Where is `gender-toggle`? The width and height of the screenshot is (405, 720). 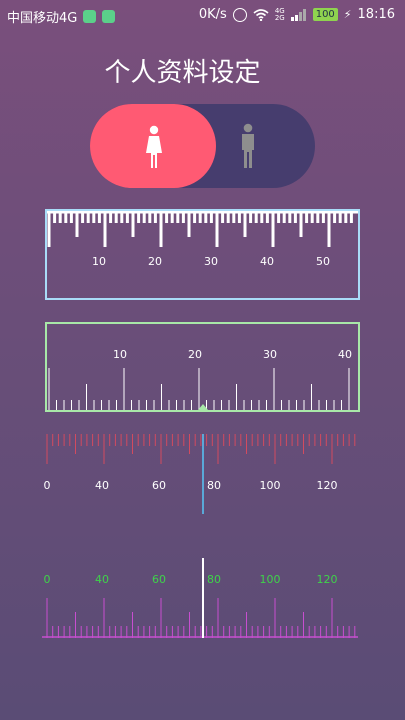 gender-toggle is located at coordinates (202, 146).